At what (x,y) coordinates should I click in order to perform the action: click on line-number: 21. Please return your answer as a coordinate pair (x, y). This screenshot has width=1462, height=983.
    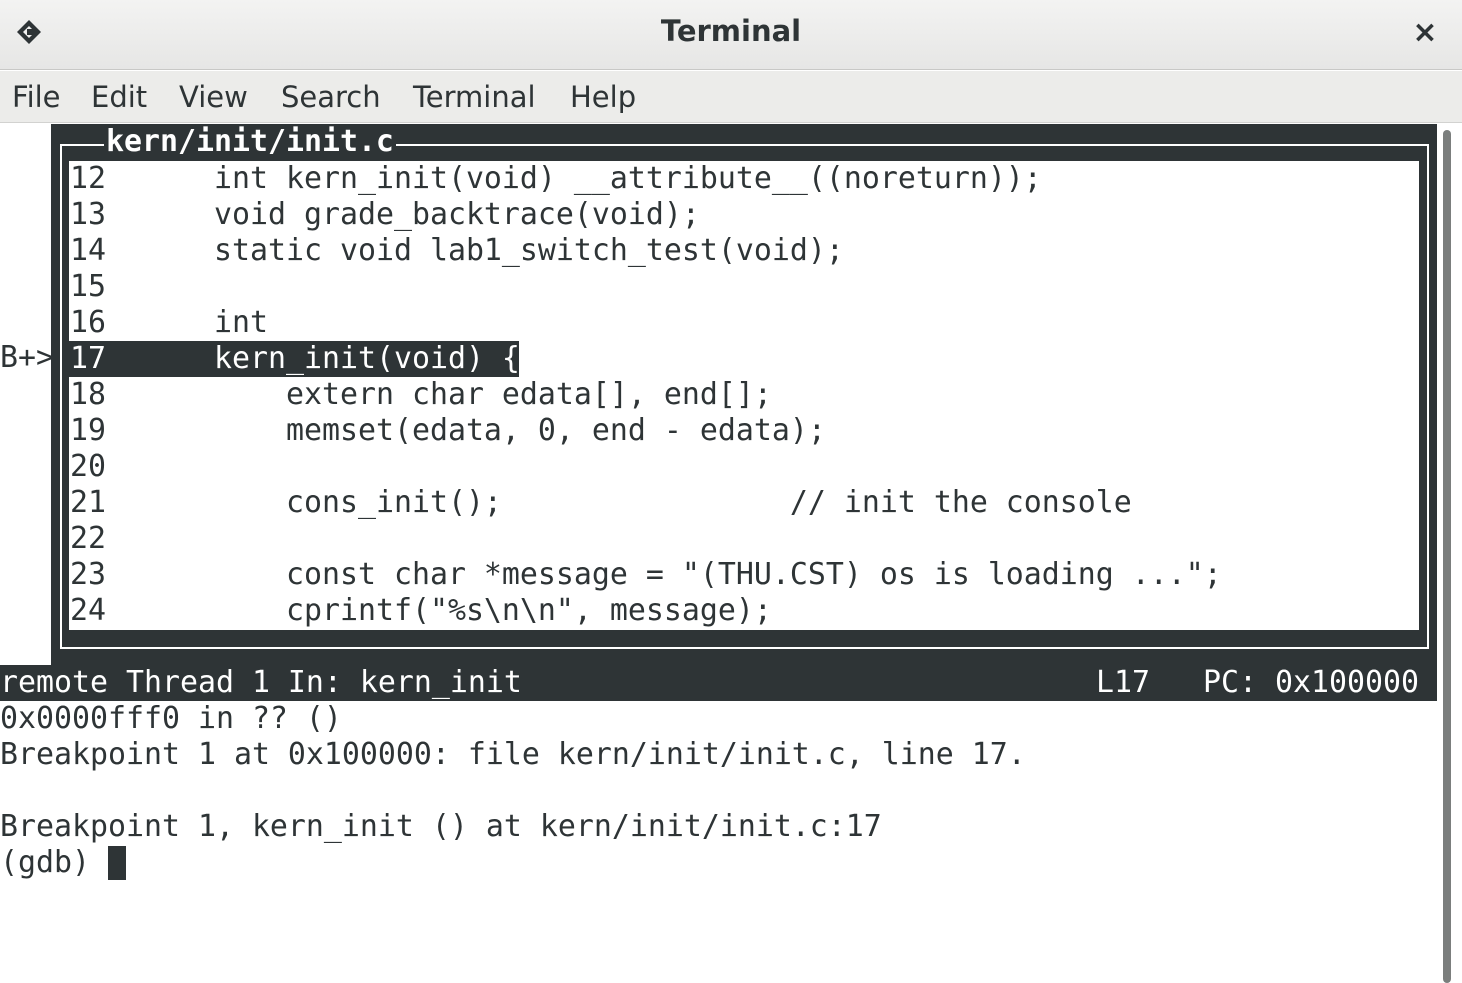
    Looking at the image, I should click on (88, 502).